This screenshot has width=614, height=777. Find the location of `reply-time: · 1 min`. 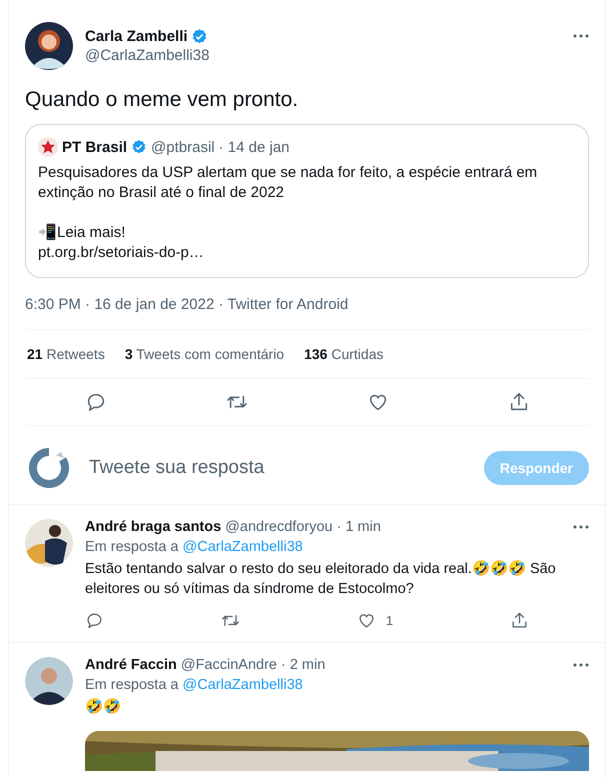

reply-time: · 1 min is located at coordinates (358, 527).